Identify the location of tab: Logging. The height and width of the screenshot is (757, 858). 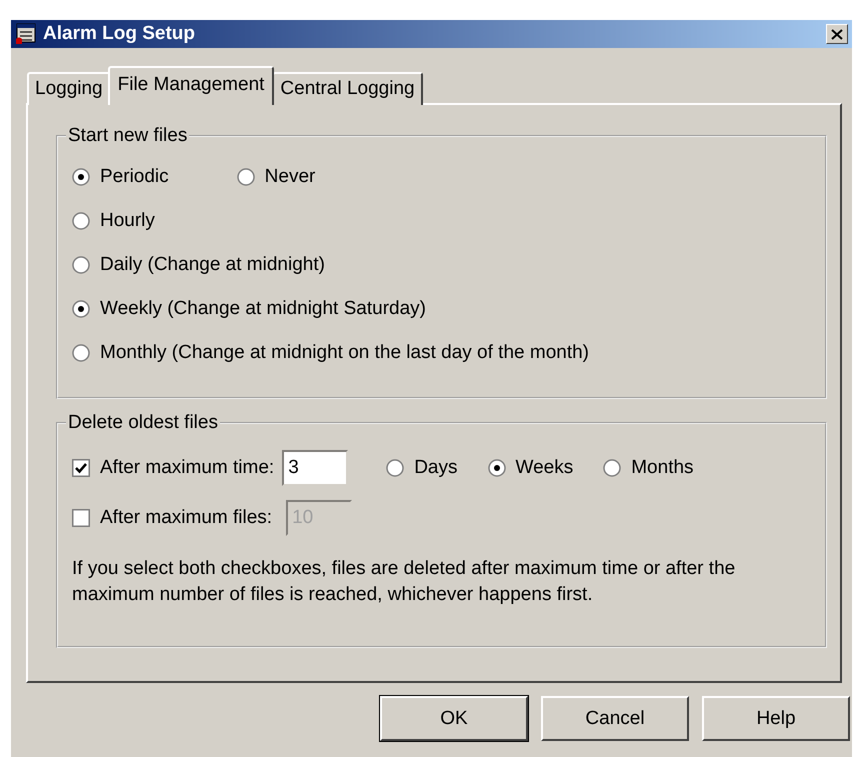
(69, 88).